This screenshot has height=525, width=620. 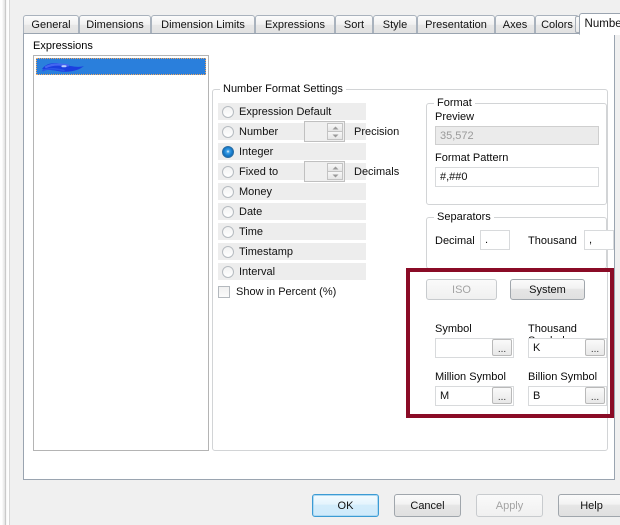 I want to click on radio-expression-default: Expression Default, so click(x=292, y=111).